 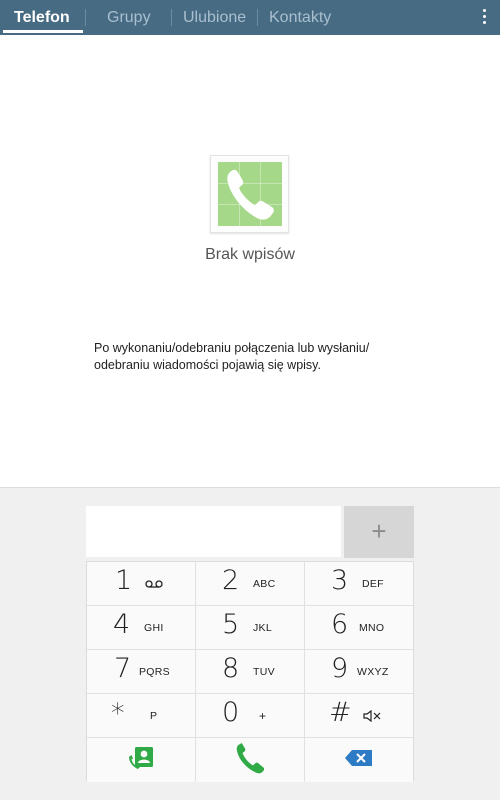 What do you see at coordinates (250, 715) in the screenshot?
I see `key-0: 0 +` at bounding box center [250, 715].